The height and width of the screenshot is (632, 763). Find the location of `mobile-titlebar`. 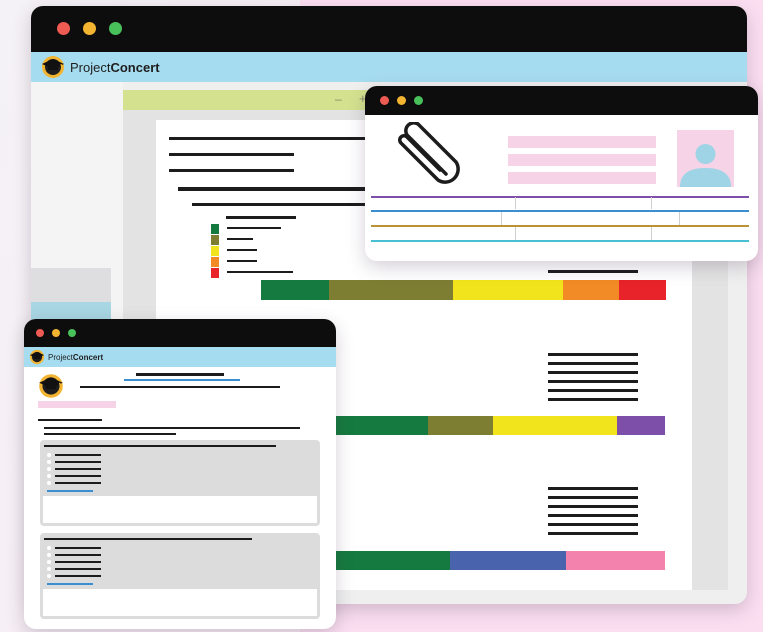

mobile-titlebar is located at coordinates (180, 333).